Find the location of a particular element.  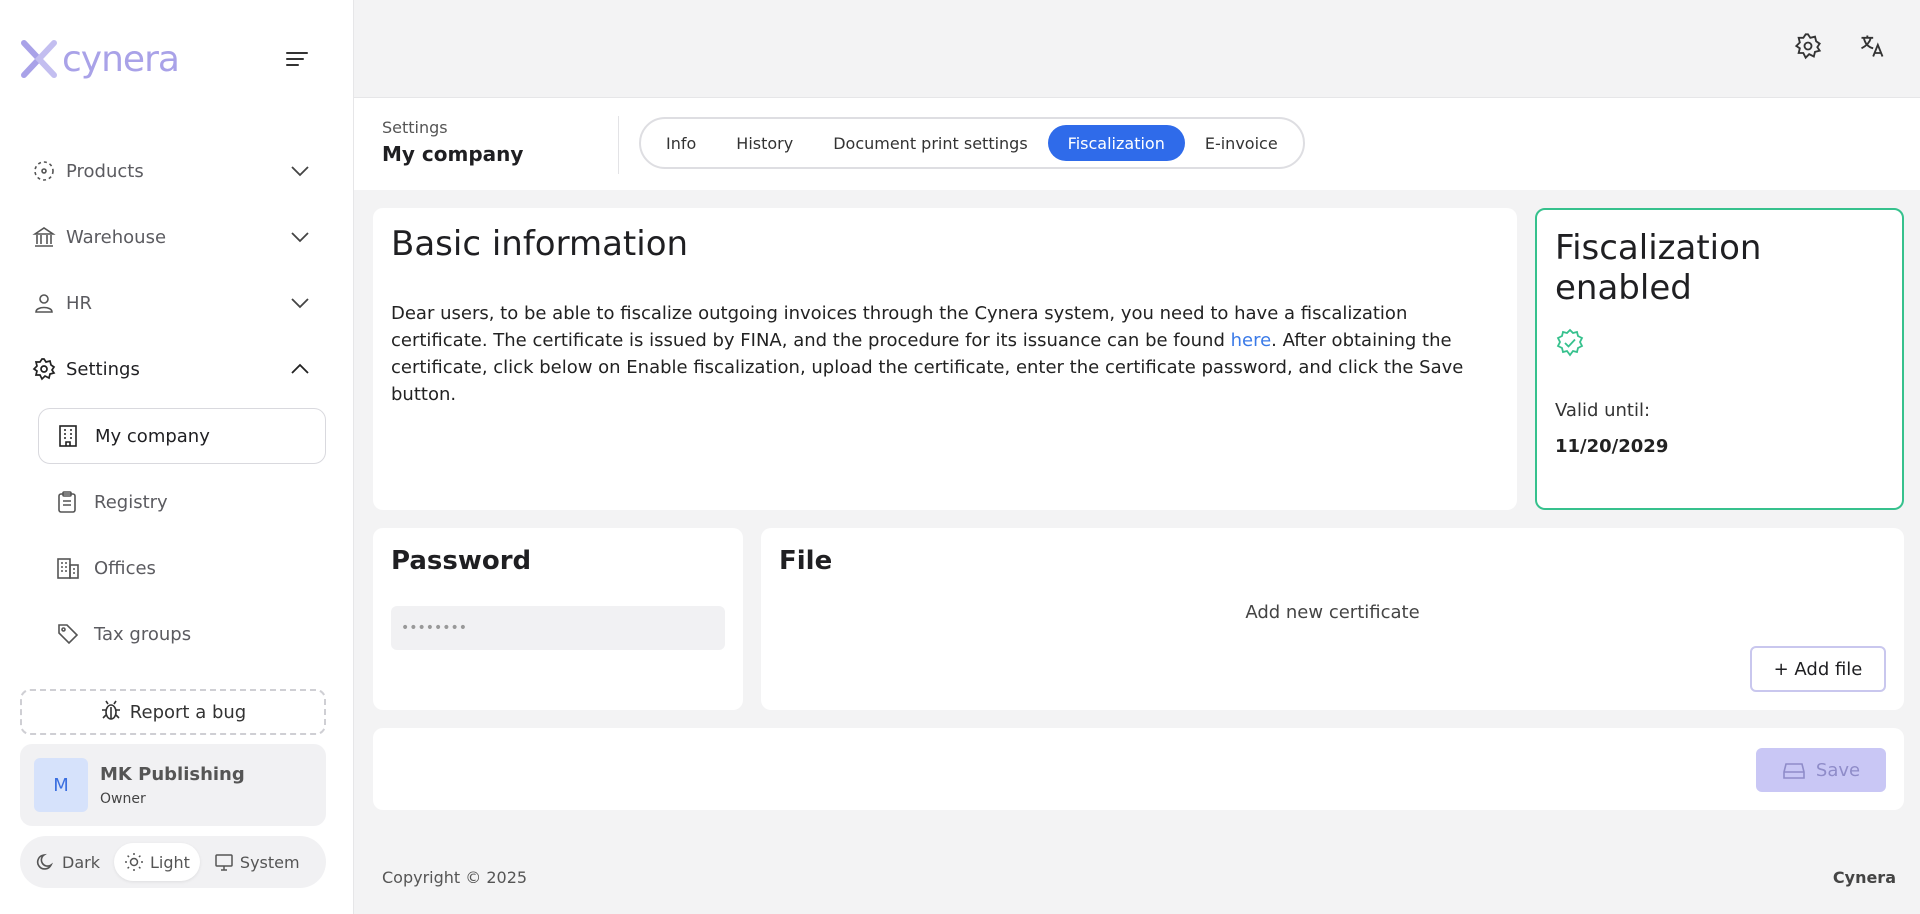

file-hint: Add new certificate is located at coordinates (1332, 612).